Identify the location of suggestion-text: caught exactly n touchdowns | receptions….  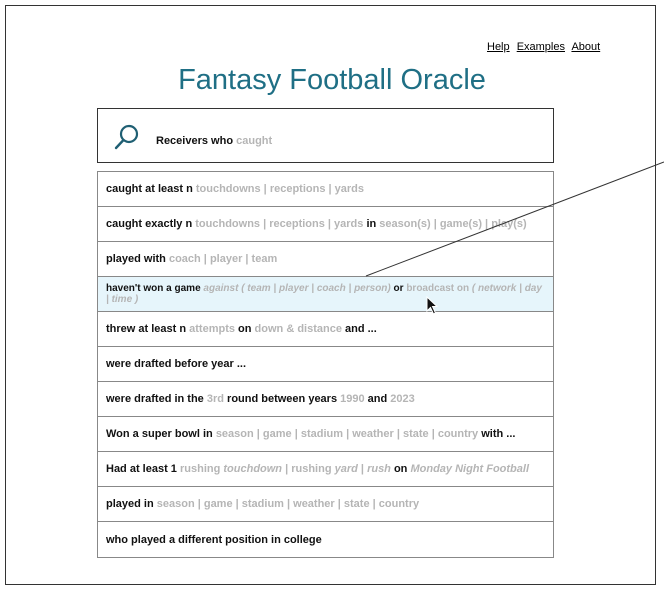
(316, 224).